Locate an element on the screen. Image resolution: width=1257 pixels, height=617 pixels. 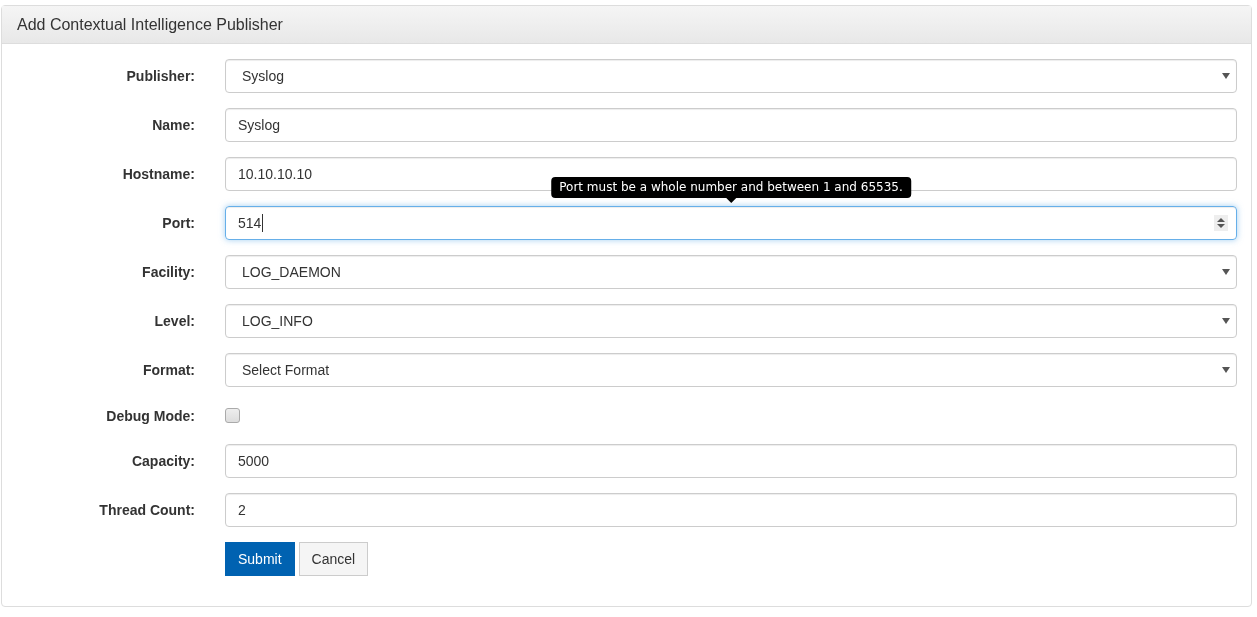
input-field: 2 is located at coordinates (731, 510).